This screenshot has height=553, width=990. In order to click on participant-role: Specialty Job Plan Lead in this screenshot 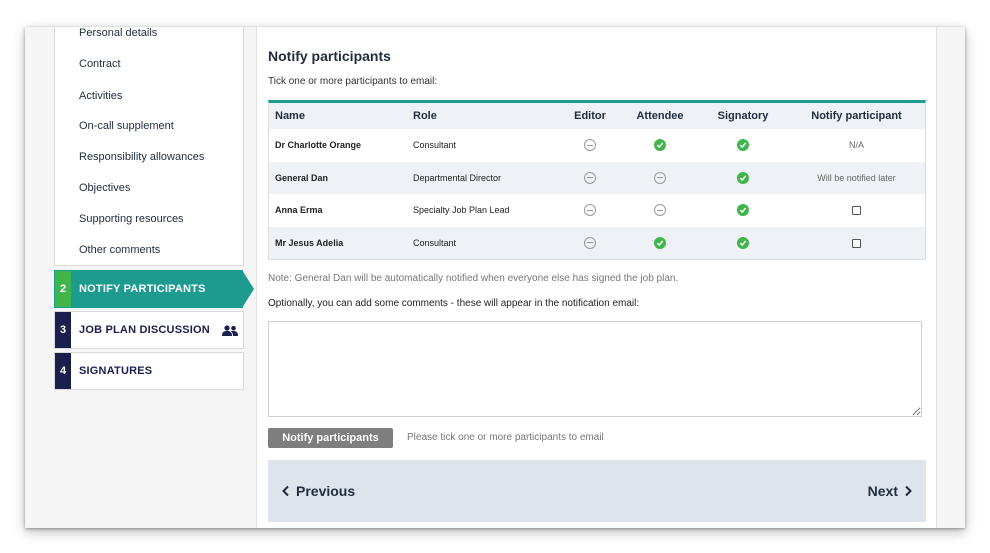, I will do `click(482, 210)`.